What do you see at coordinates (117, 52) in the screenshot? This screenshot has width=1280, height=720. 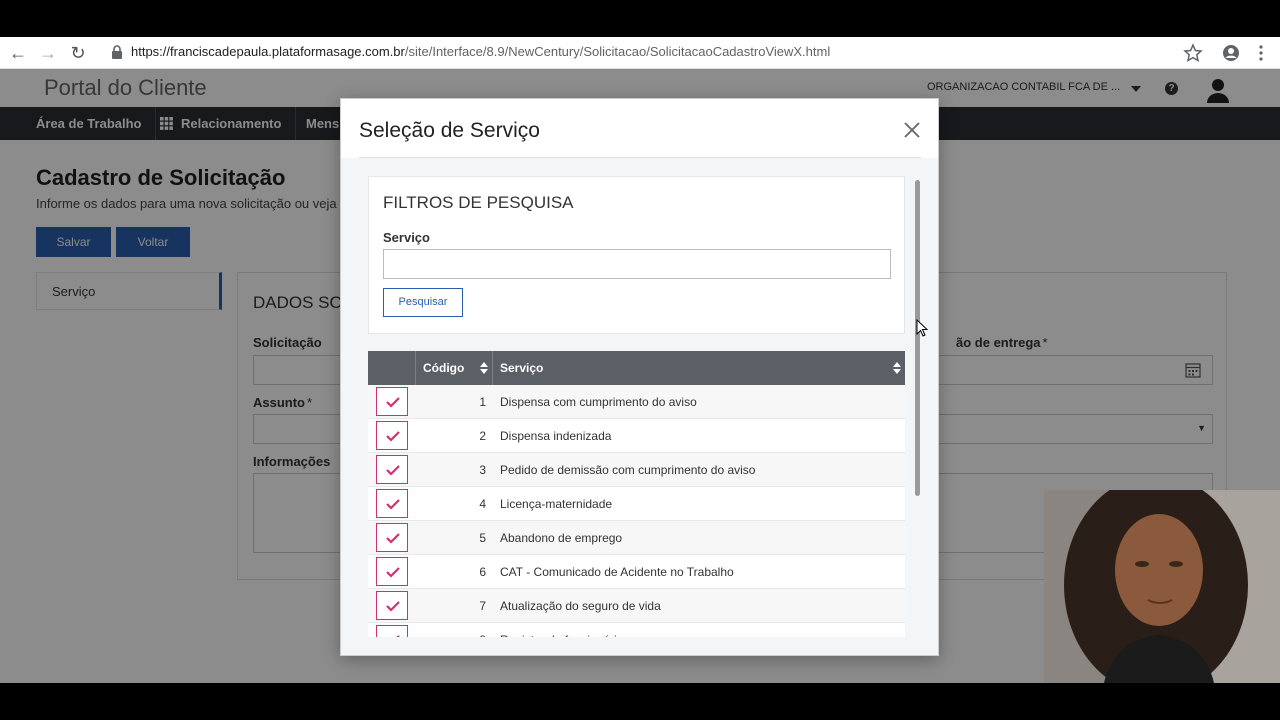 I see `lock-icon` at bounding box center [117, 52].